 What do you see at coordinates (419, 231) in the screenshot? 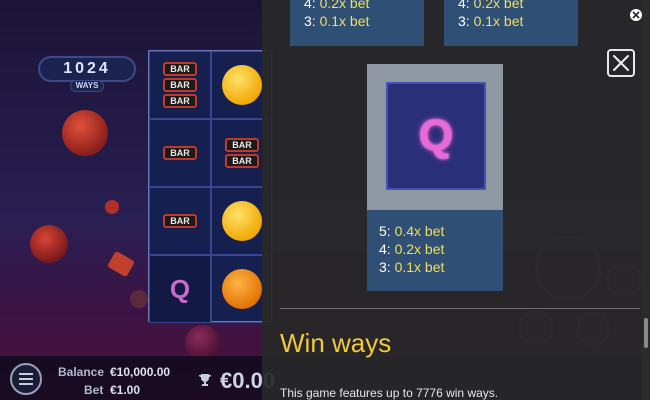
I see `payout-value: 0.4x bet` at bounding box center [419, 231].